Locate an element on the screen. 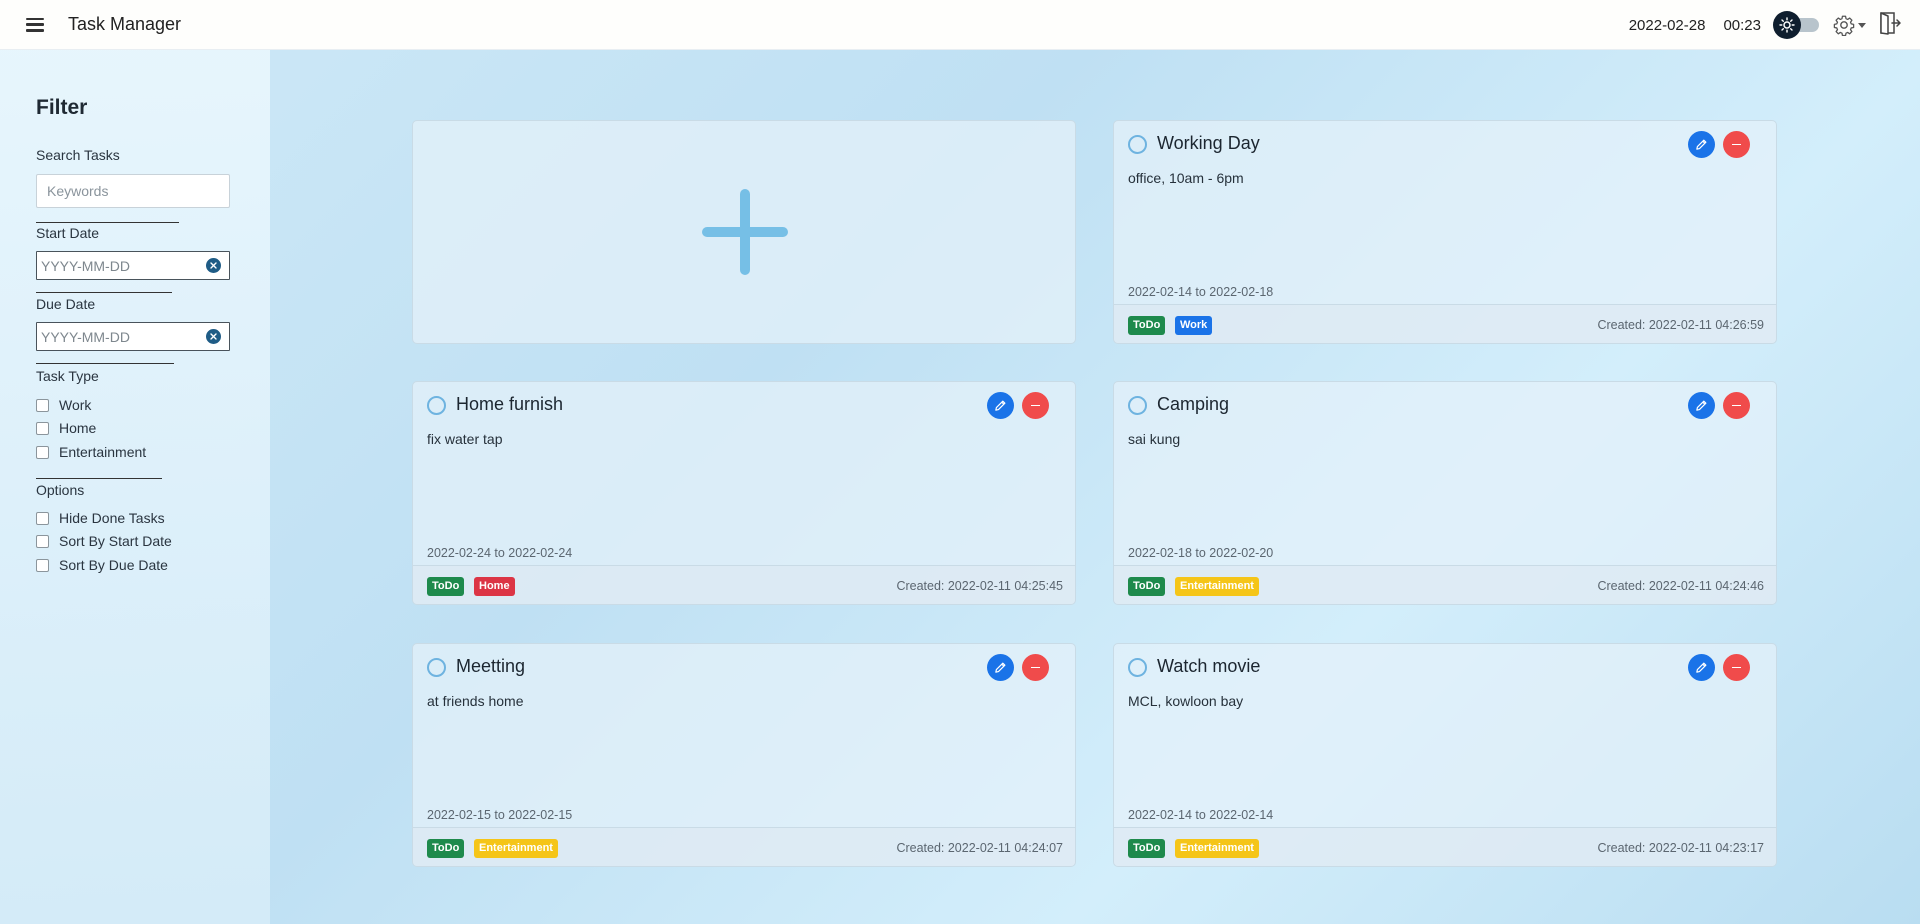 The width and height of the screenshot is (1920, 924). created-timestamp: Created: 2022-02-11 04:23:17 is located at coordinates (1680, 848).